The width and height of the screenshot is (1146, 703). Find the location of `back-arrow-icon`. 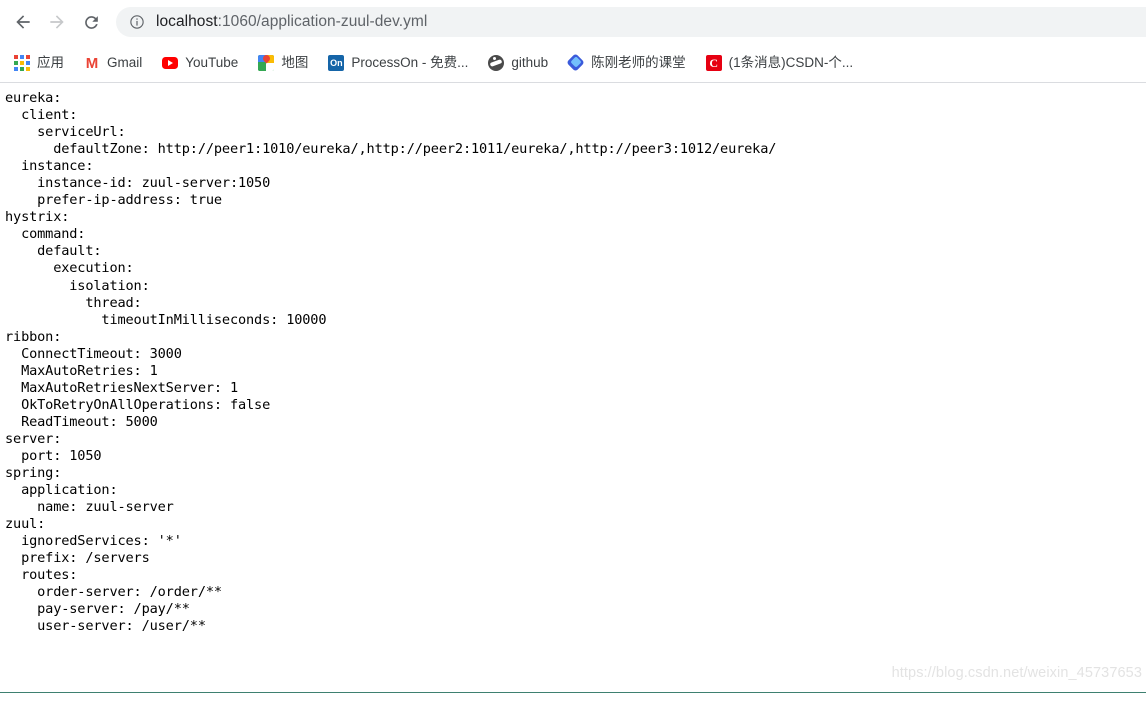

back-arrow-icon is located at coordinates (23, 22).